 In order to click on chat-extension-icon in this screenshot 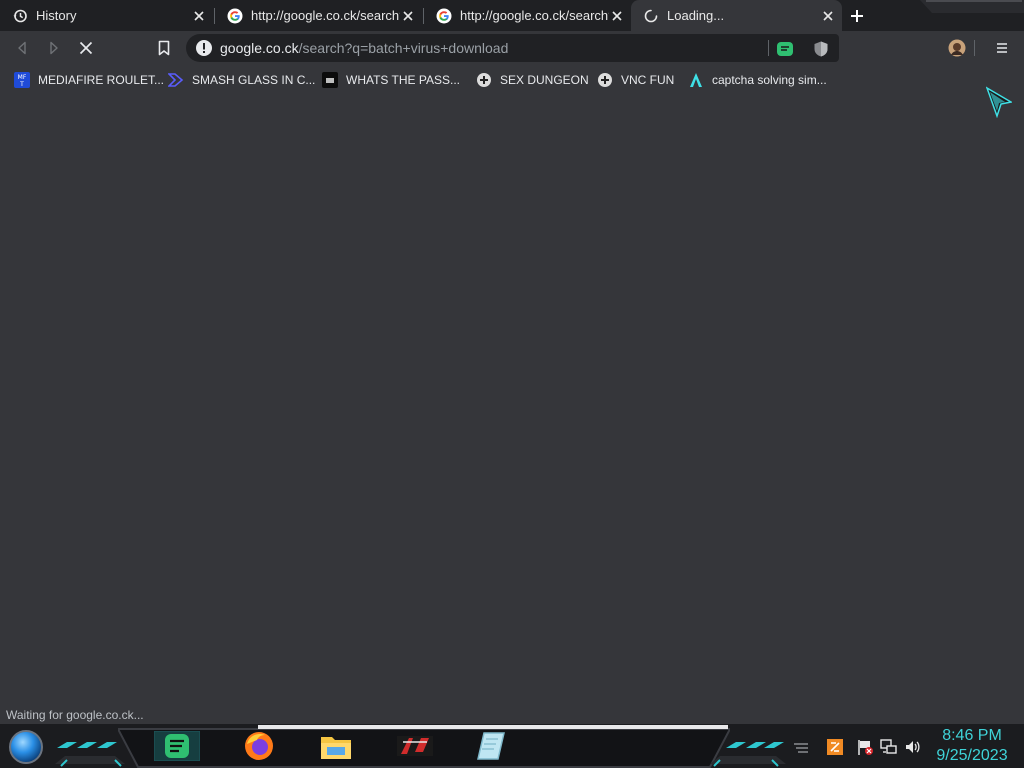, I will do `click(785, 49)`.